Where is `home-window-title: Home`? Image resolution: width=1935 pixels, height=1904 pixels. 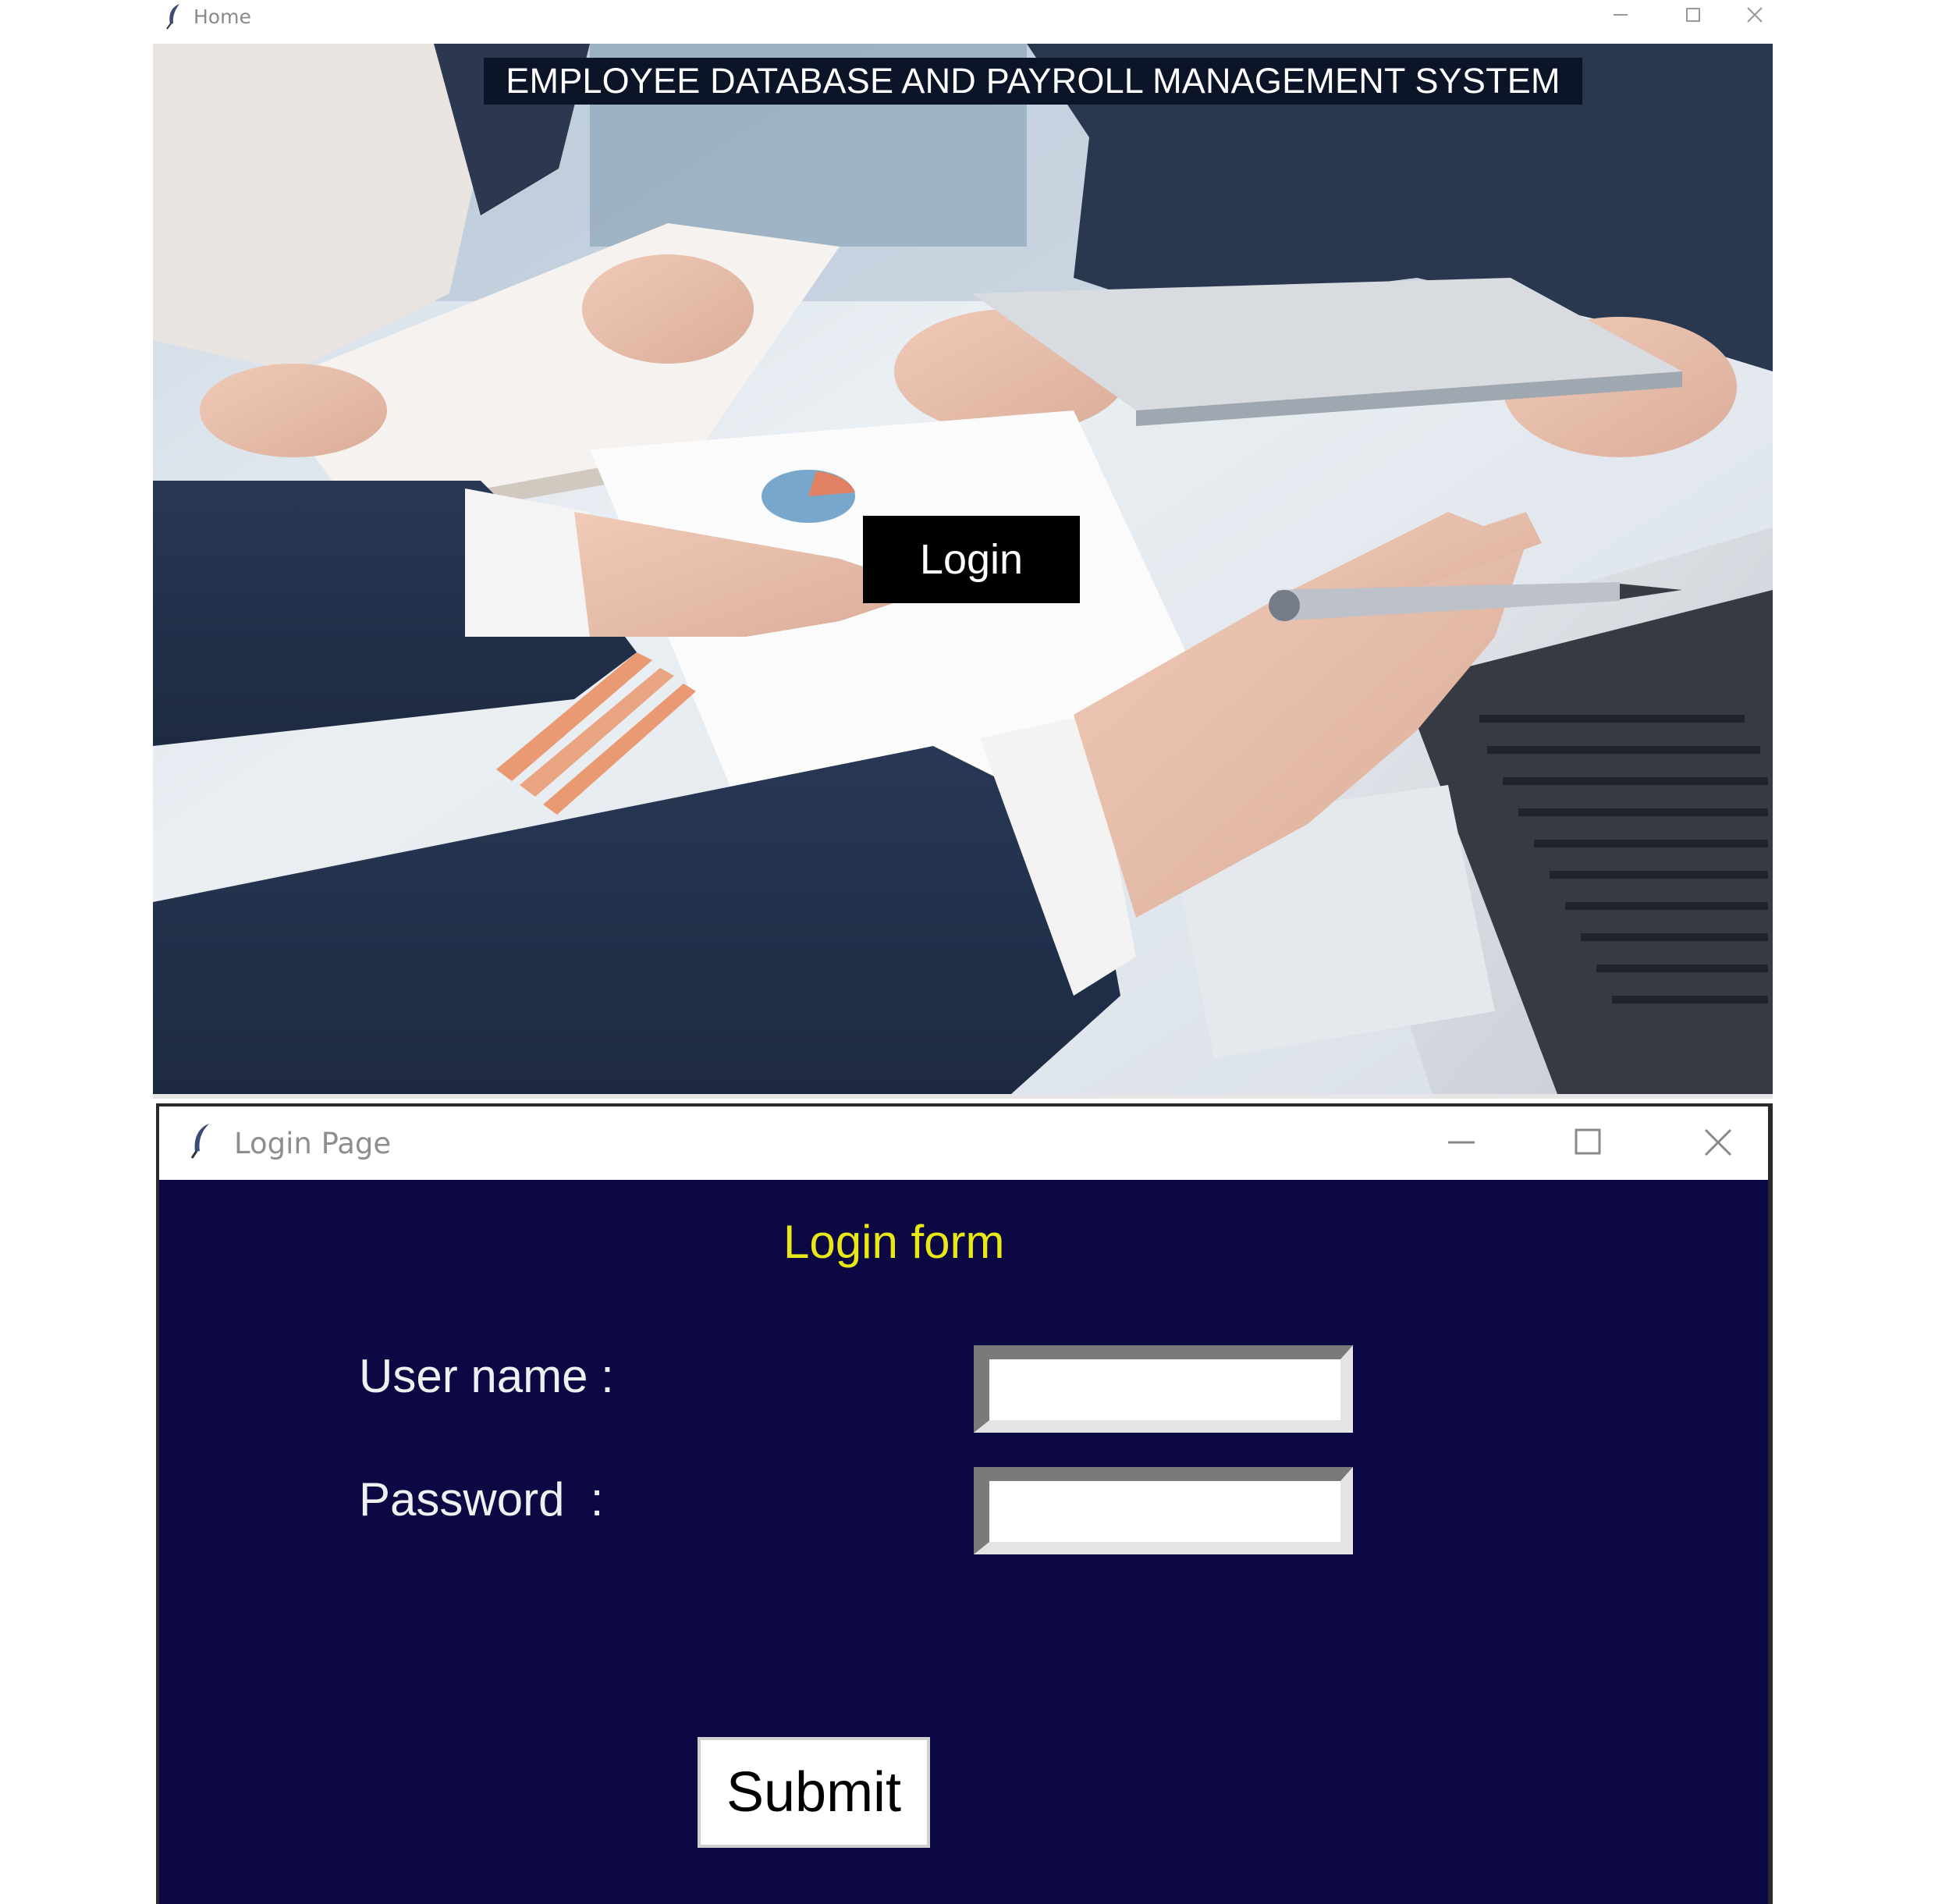 home-window-title: Home is located at coordinates (222, 16).